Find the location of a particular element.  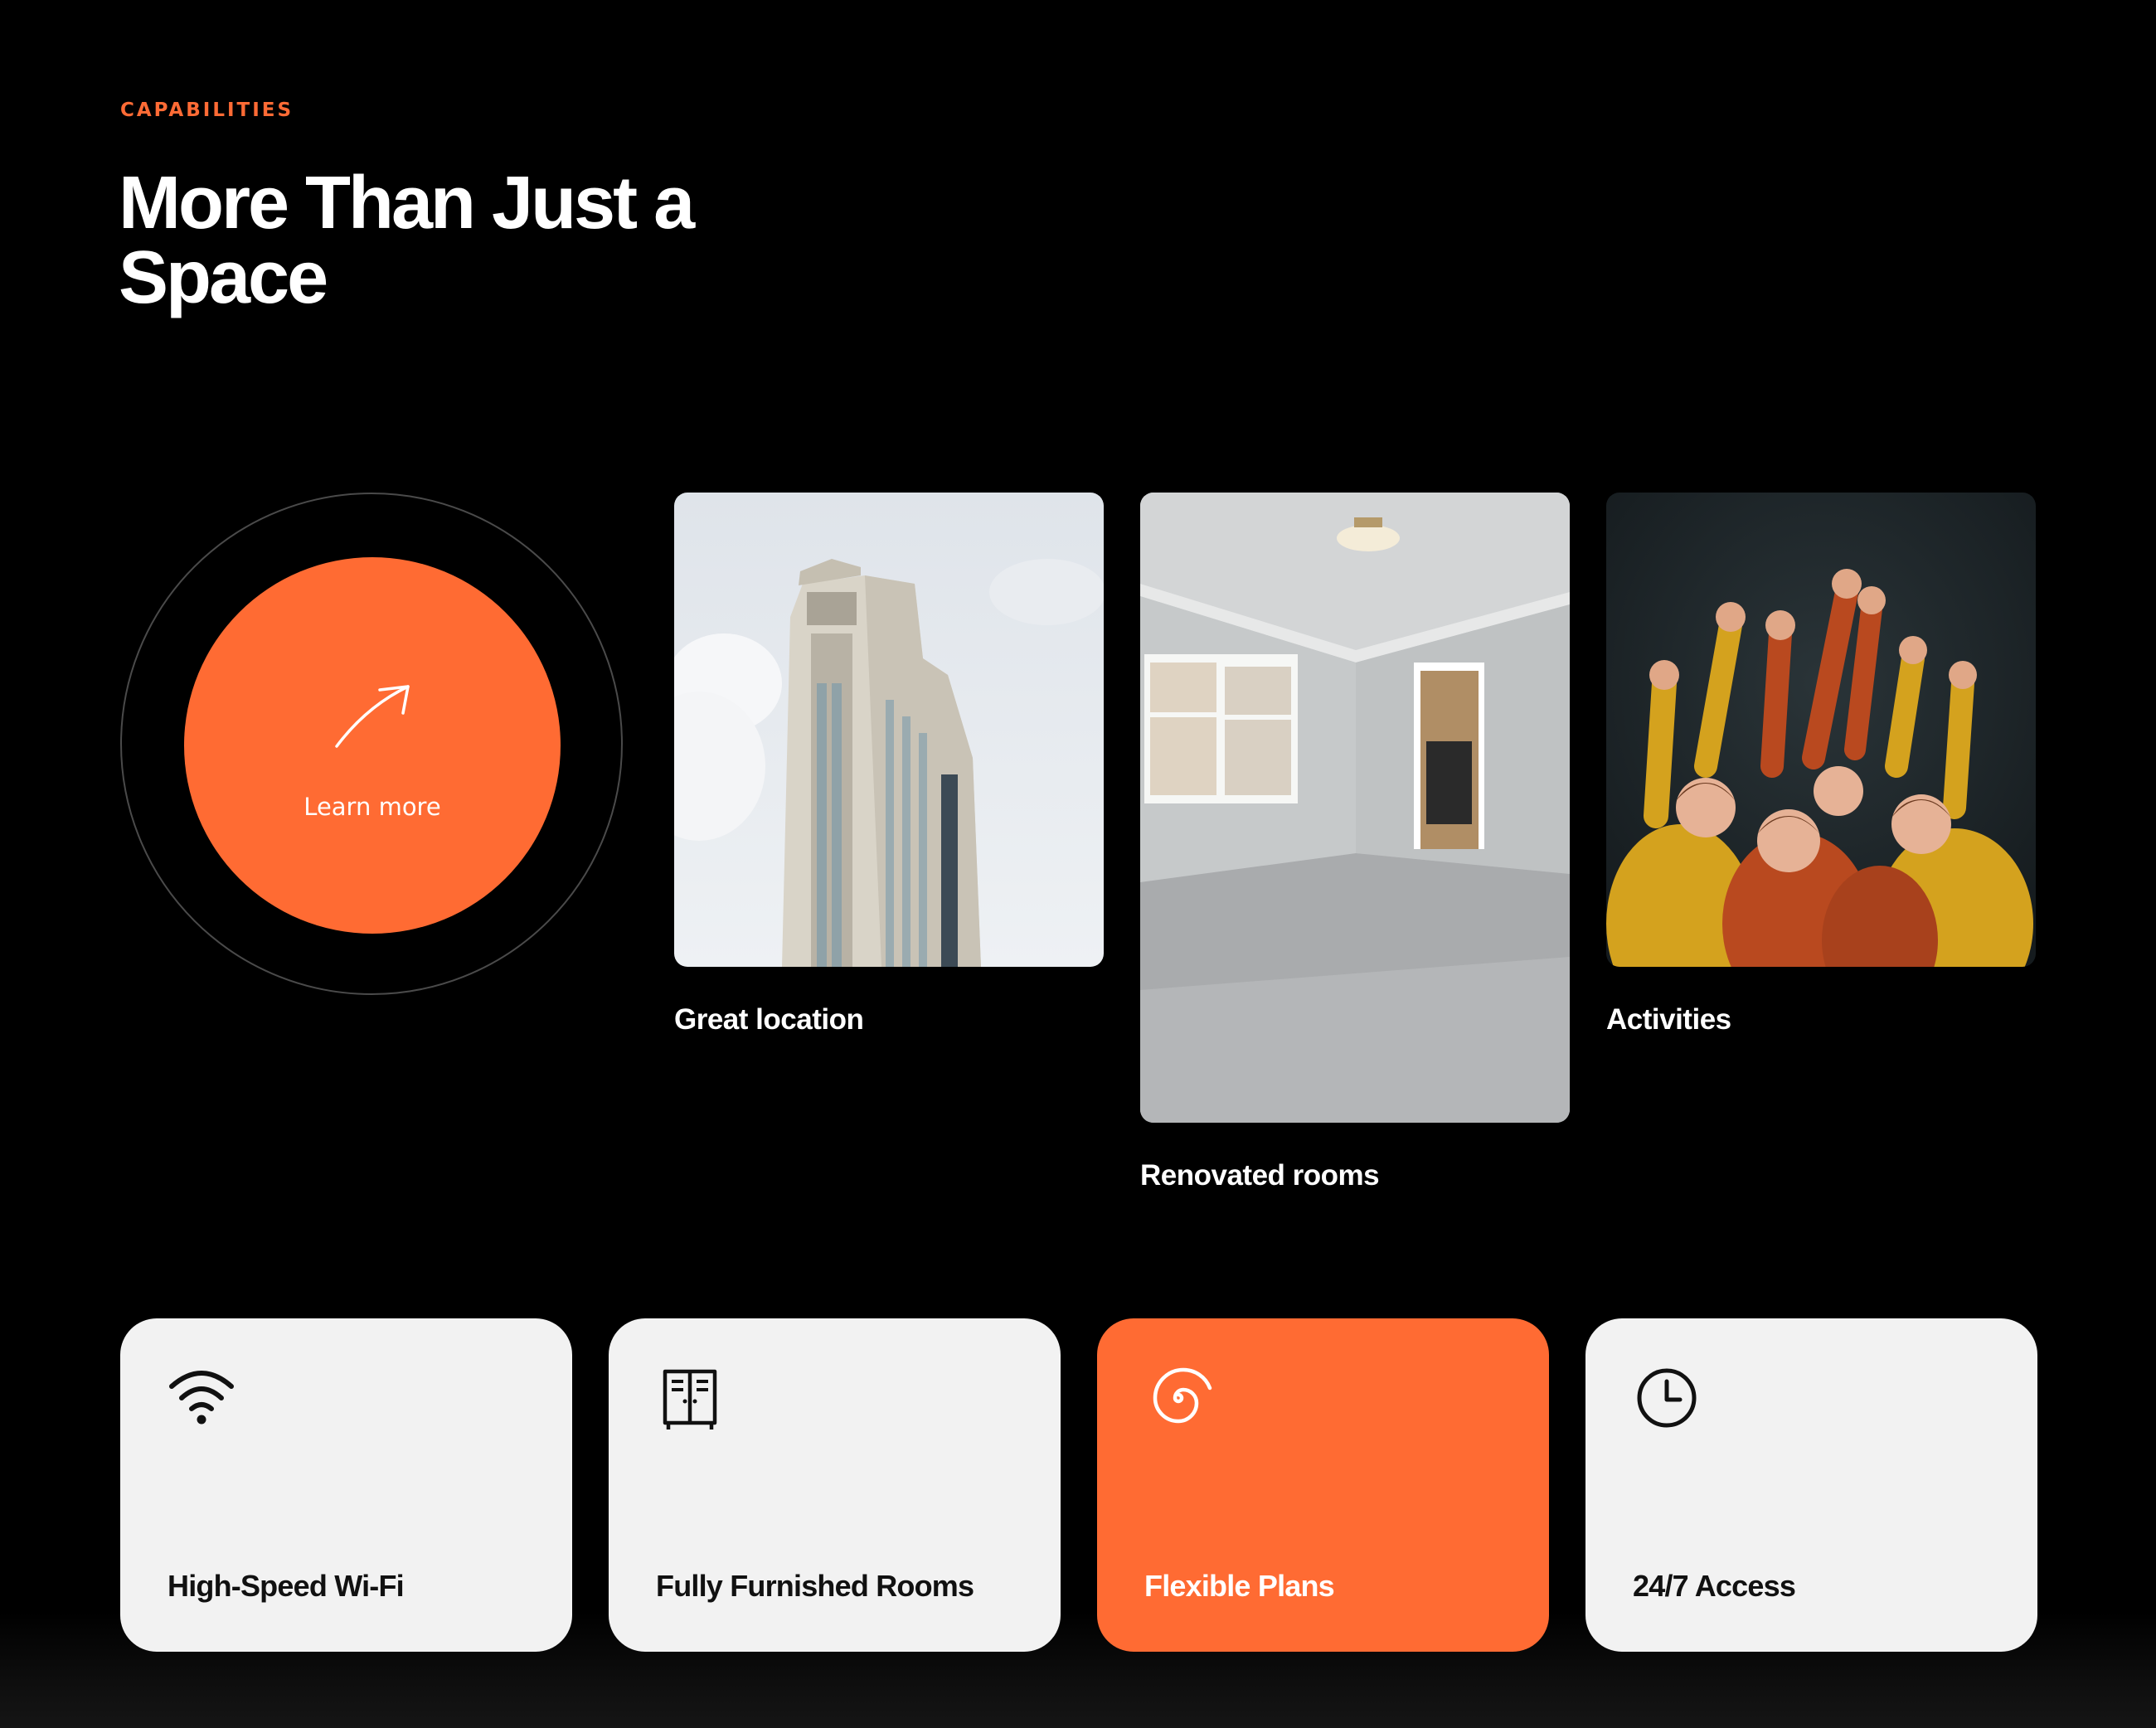

feature-label-furnished: Fully Furnished Rooms is located at coordinates (815, 1586).